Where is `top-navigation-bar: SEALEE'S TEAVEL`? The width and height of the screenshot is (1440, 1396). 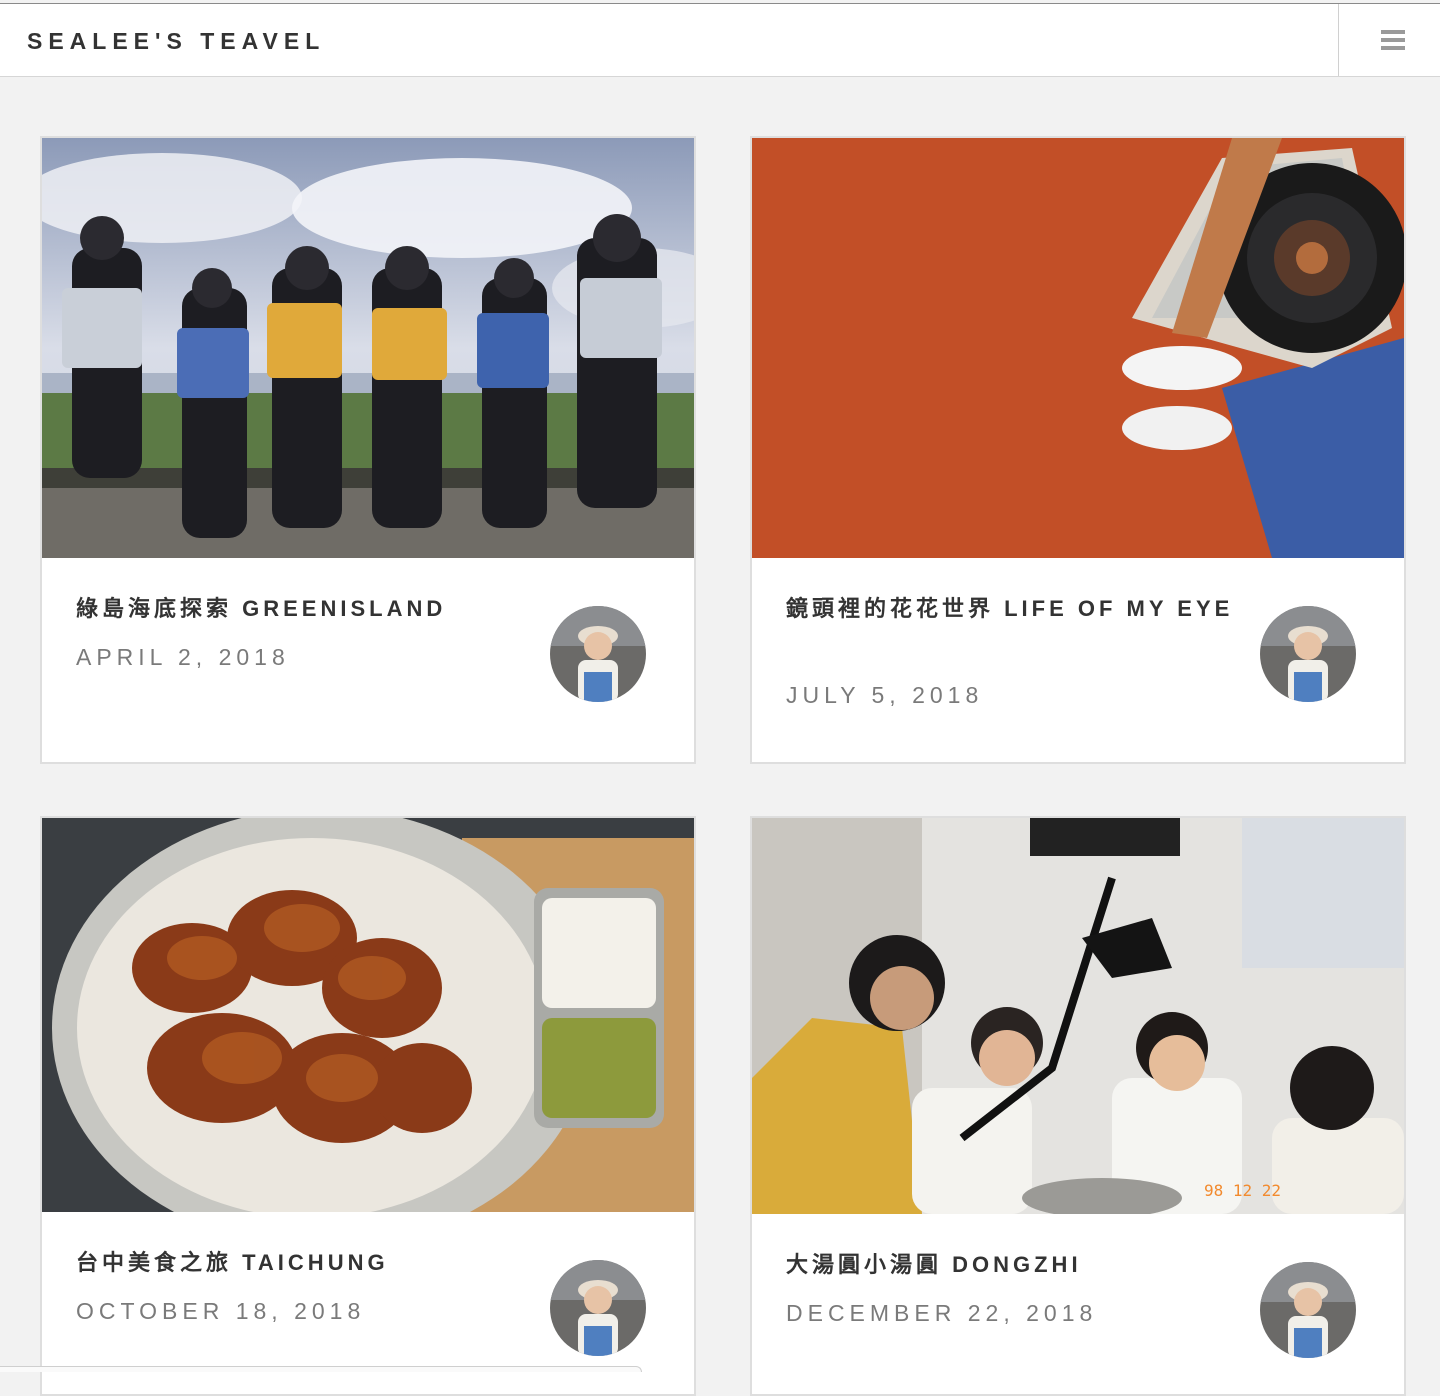 top-navigation-bar: SEALEE'S TEAVEL is located at coordinates (720, 40).